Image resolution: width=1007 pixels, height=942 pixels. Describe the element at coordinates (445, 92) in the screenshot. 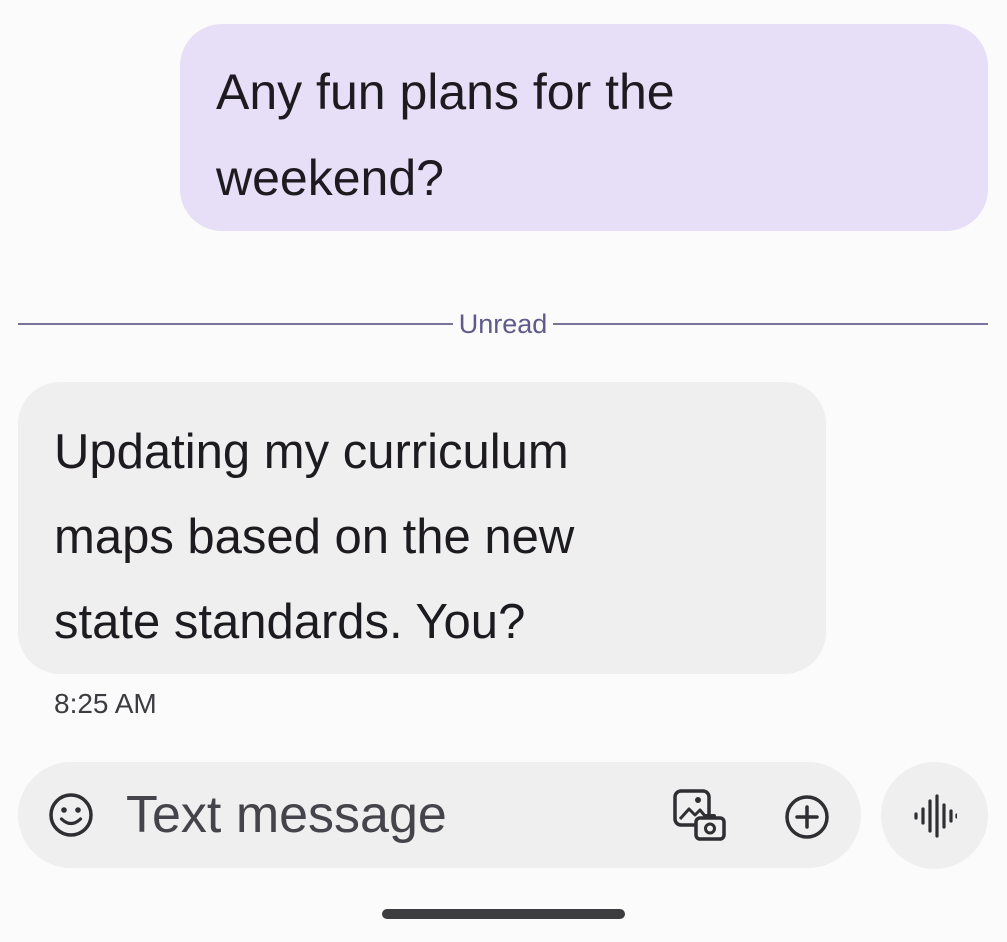

I see `message-line: Any fun plans for the` at that location.